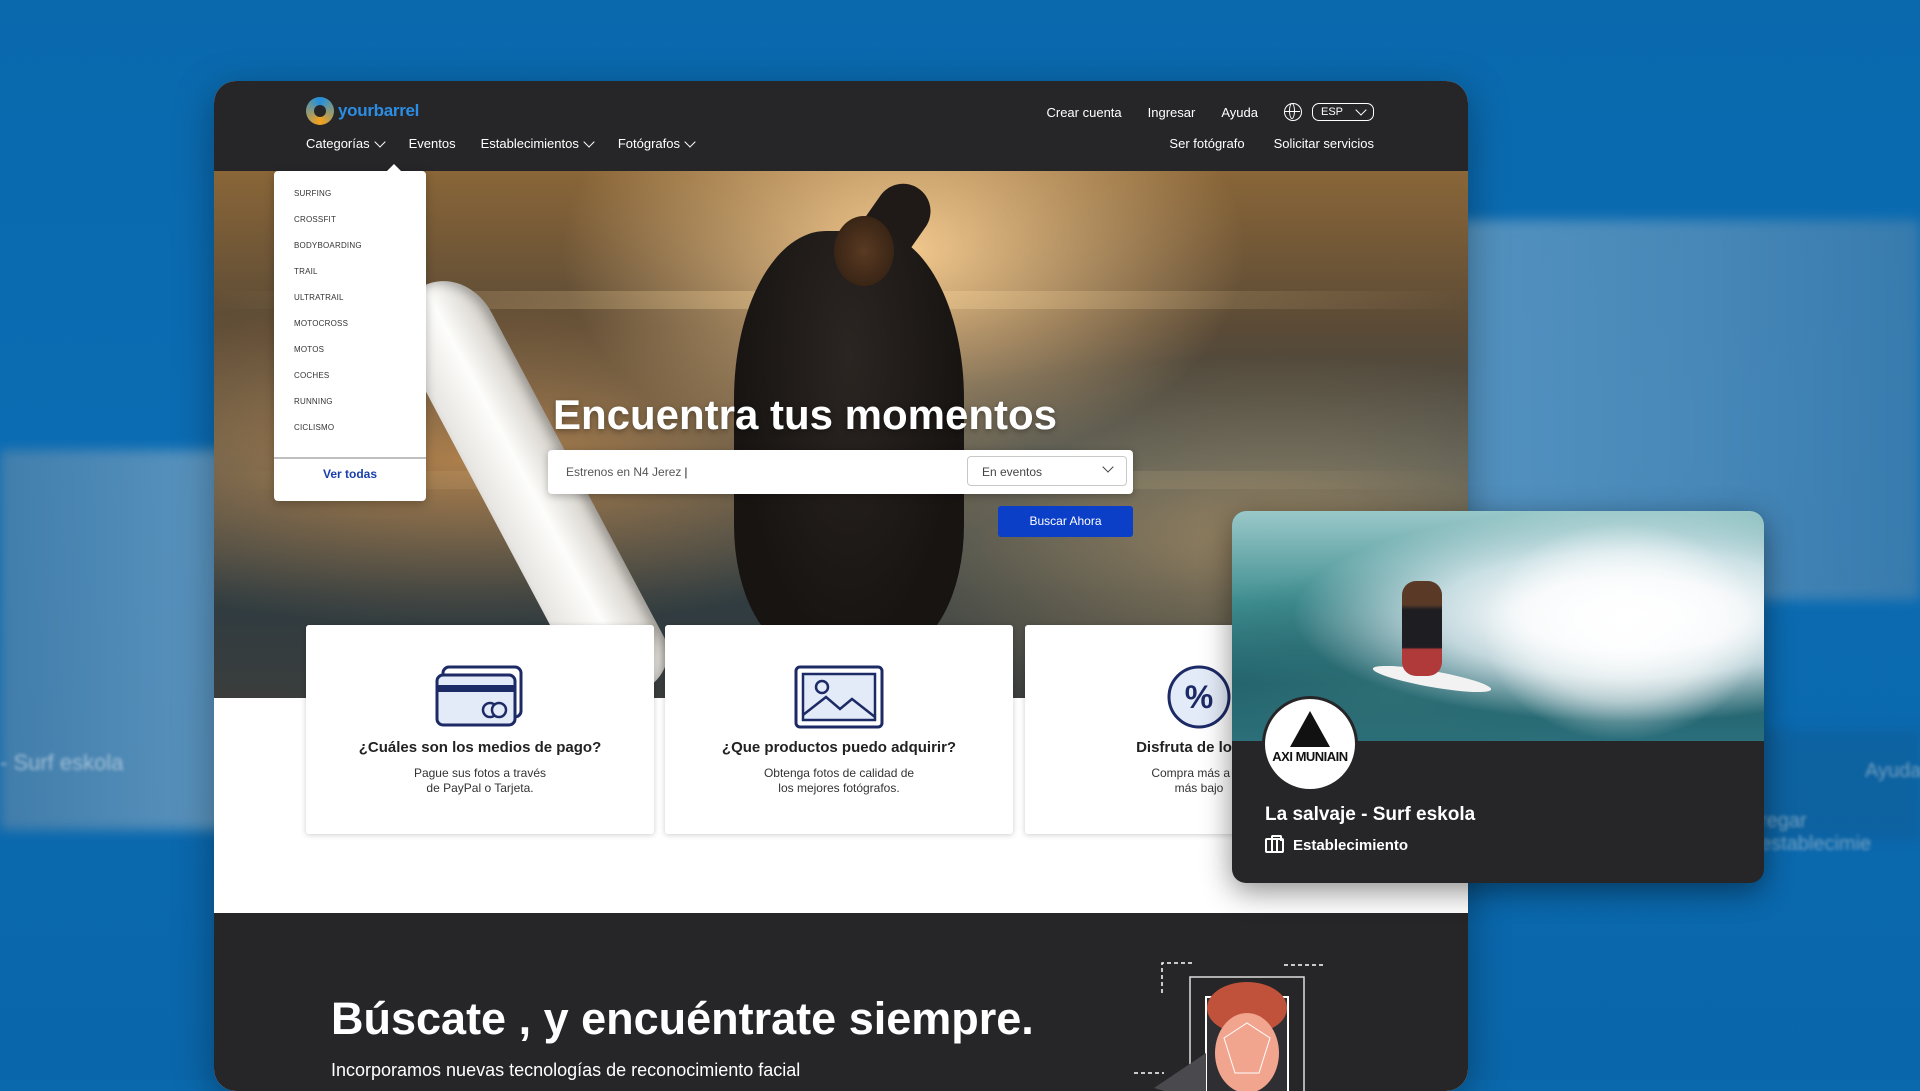 This screenshot has height=1091, width=1920. What do you see at coordinates (1210, 112) in the screenshot?
I see `account-nav: Crear cuenta Ingresar Ayuda ESP` at bounding box center [1210, 112].